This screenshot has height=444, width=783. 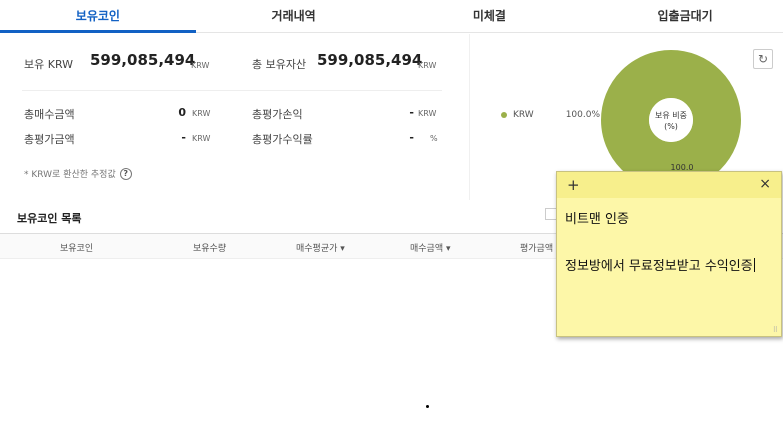 I want to click on donut-hole, so click(x=671, y=120).